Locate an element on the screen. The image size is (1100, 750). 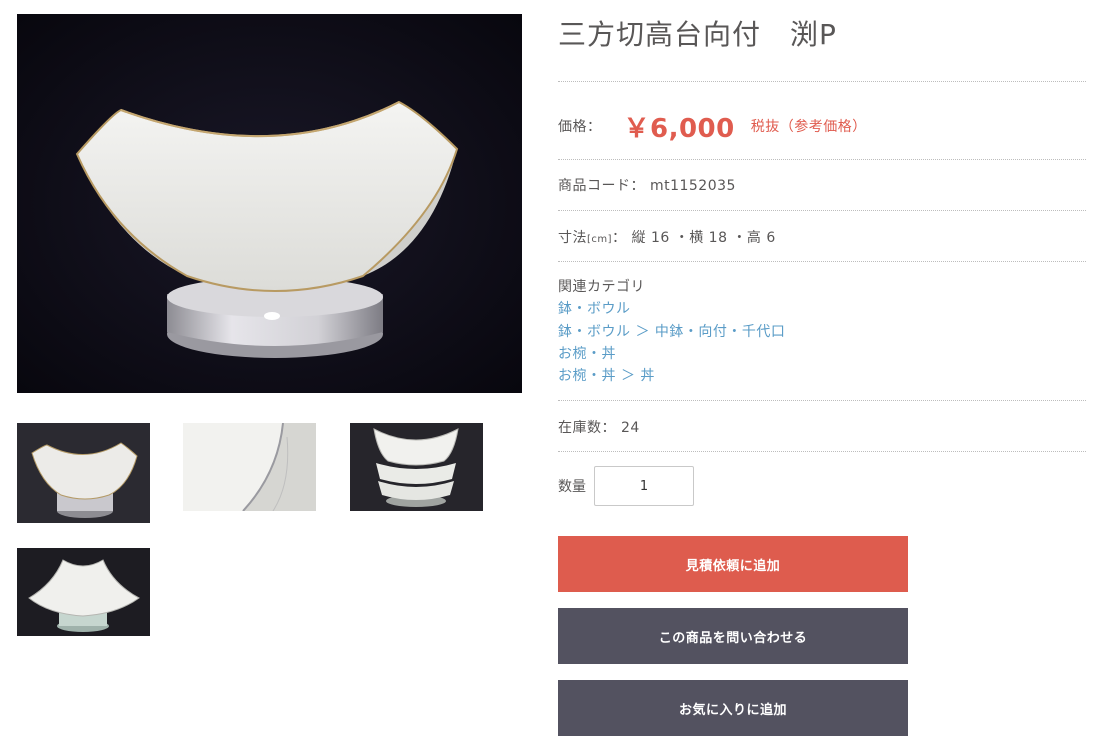
price-row: 価格： ￥6,000 税抜（参考価格） is located at coordinates (712, 126).